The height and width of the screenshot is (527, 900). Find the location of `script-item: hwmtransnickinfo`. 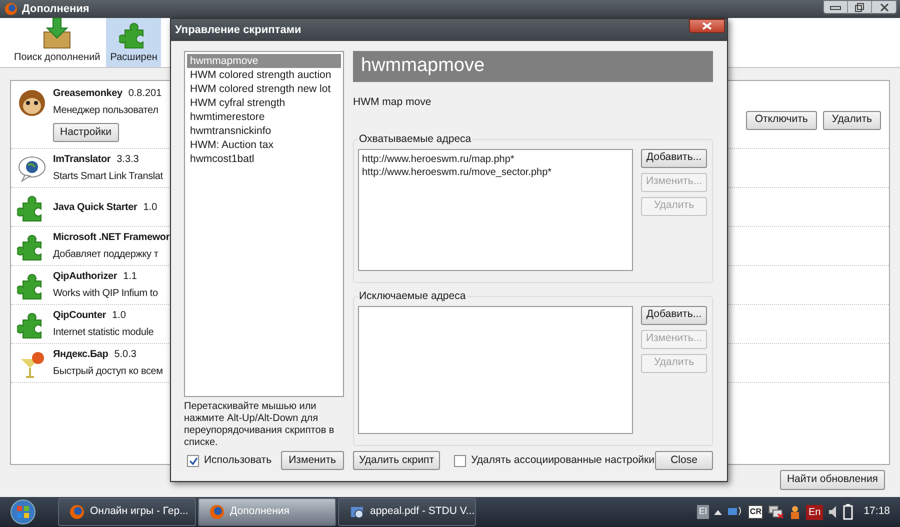

script-item: hwmtransnickinfo is located at coordinates (264, 131).